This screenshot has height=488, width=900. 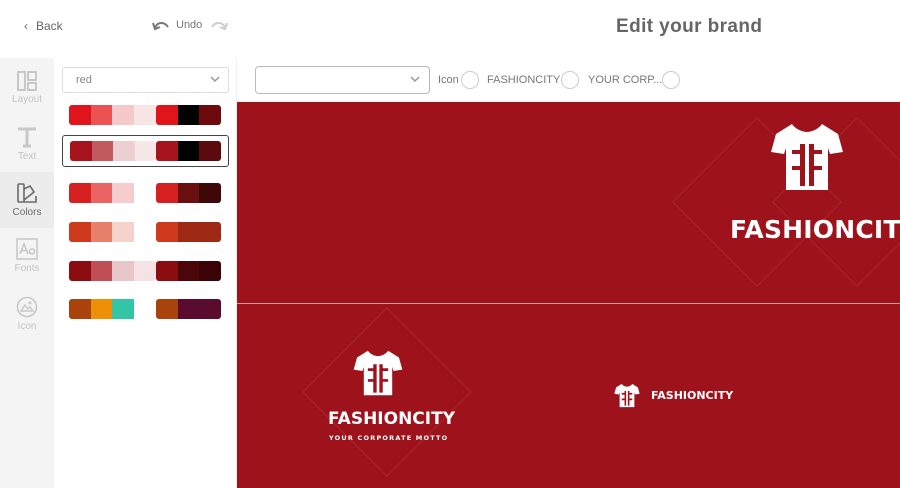 What do you see at coordinates (815, 229) in the screenshot?
I see `brand-name-large: FASHIONCITY` at bounding box center [815, 229].